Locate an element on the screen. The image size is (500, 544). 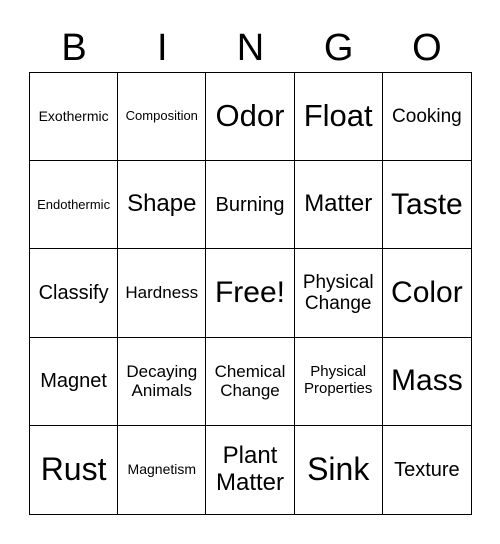
bingo-cell: Magnetism is located at coordinates (162, 469).